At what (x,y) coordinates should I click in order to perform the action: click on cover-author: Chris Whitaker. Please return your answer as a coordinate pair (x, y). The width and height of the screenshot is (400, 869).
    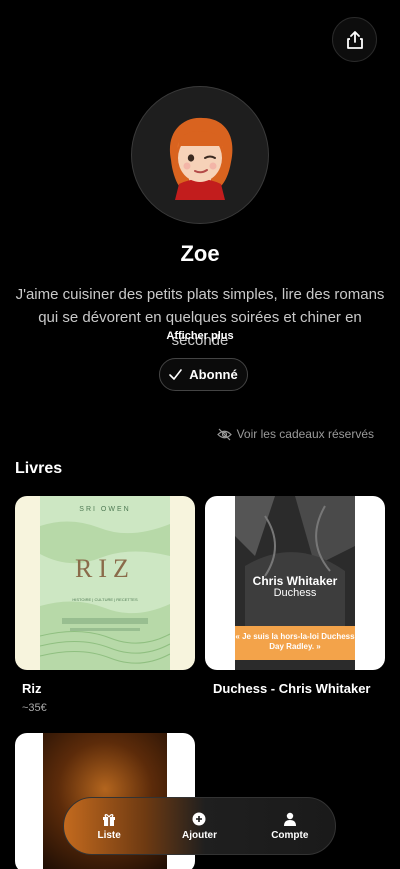
    Looking at the image, I should click on (295, 581).